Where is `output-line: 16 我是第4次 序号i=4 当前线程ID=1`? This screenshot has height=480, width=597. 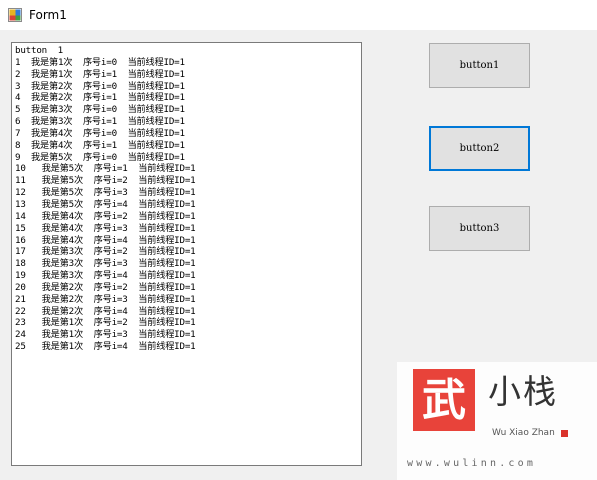
output-line: 16 我是第4次 序号i=4 当前线程ID=1 is located at coordinates (105, 240).